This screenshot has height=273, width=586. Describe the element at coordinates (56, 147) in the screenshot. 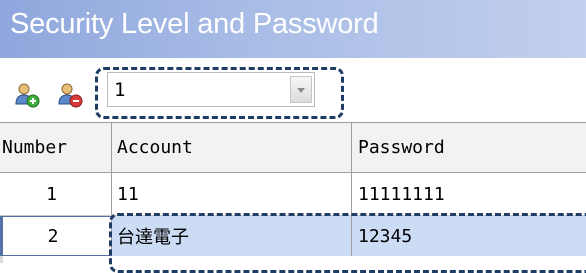

I see `column-header-number: Number` at that location.